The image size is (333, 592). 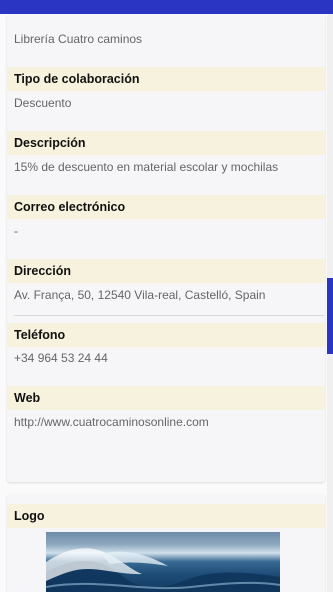 I want to click on description-label: Descripción, so click(x=166, y=143).